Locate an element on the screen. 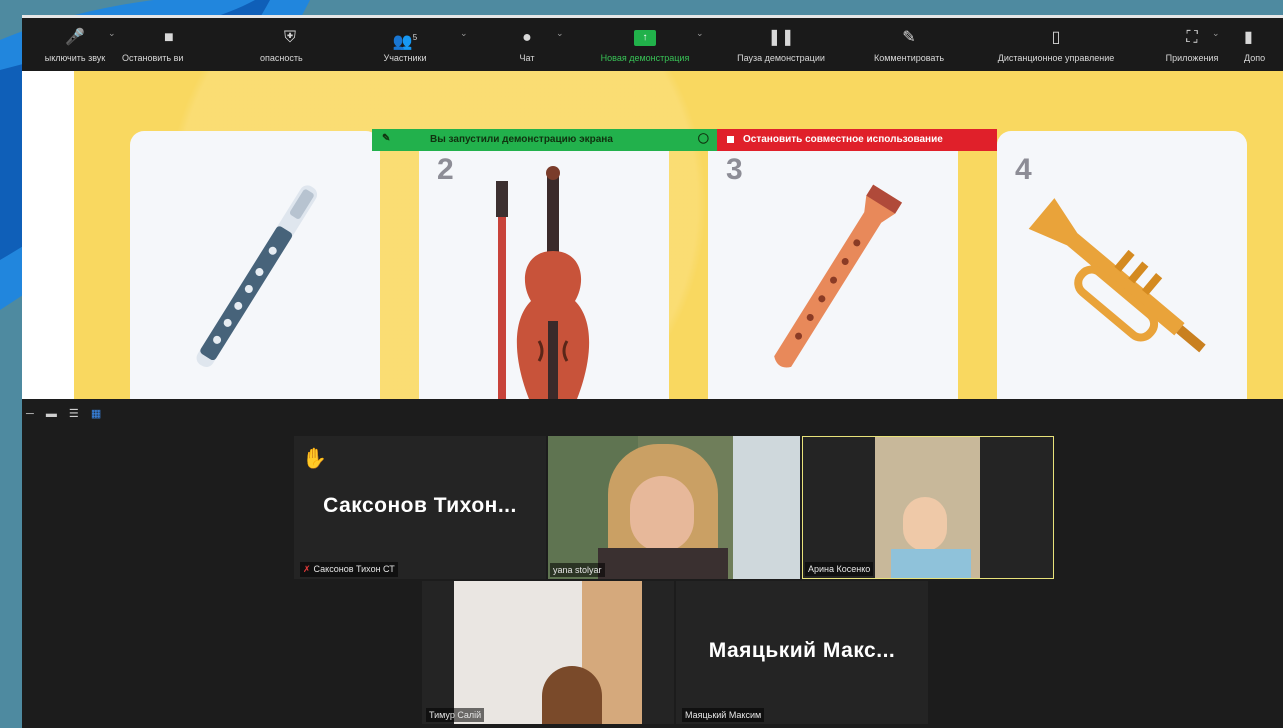 This screenshot has width=1283, height=728. participants-options-chevron-icon: ⌄ is located at coordinates (464, 33).